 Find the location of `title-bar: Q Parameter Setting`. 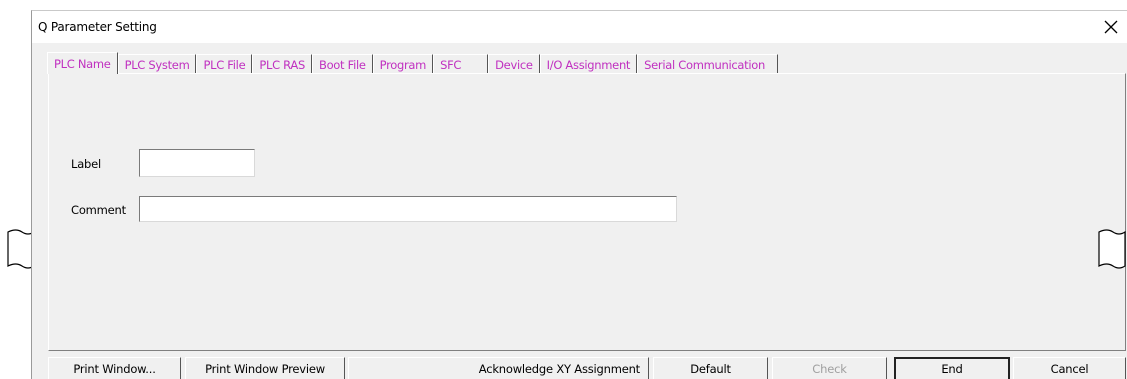

title-bar: Q Parameter Setting is located at coordinates (579, 27).